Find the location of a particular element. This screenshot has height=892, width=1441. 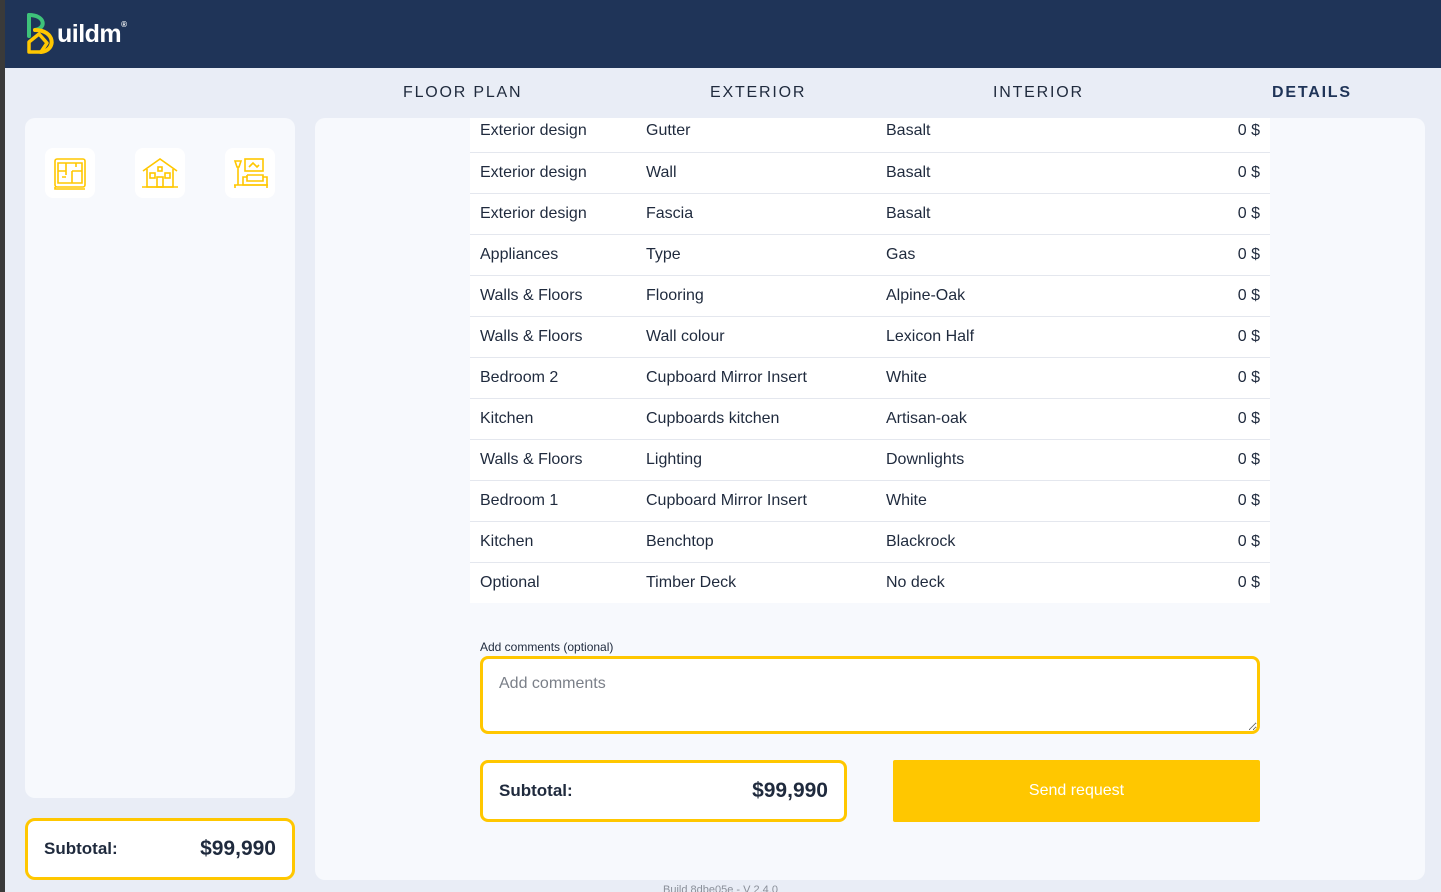

table-row: Walls & Floors Flooring Alpine-Oak 0 $ is located at coordinates (870, 296).